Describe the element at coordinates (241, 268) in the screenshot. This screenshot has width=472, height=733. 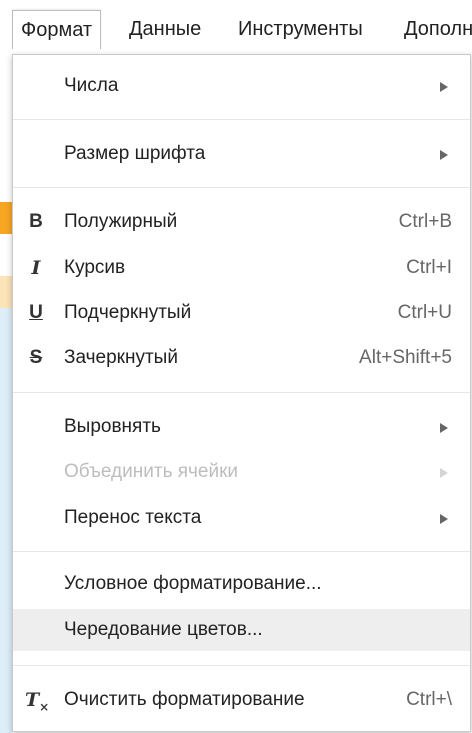
I see `menu-item-italic: I Курсив Ctrl+I` at that location.